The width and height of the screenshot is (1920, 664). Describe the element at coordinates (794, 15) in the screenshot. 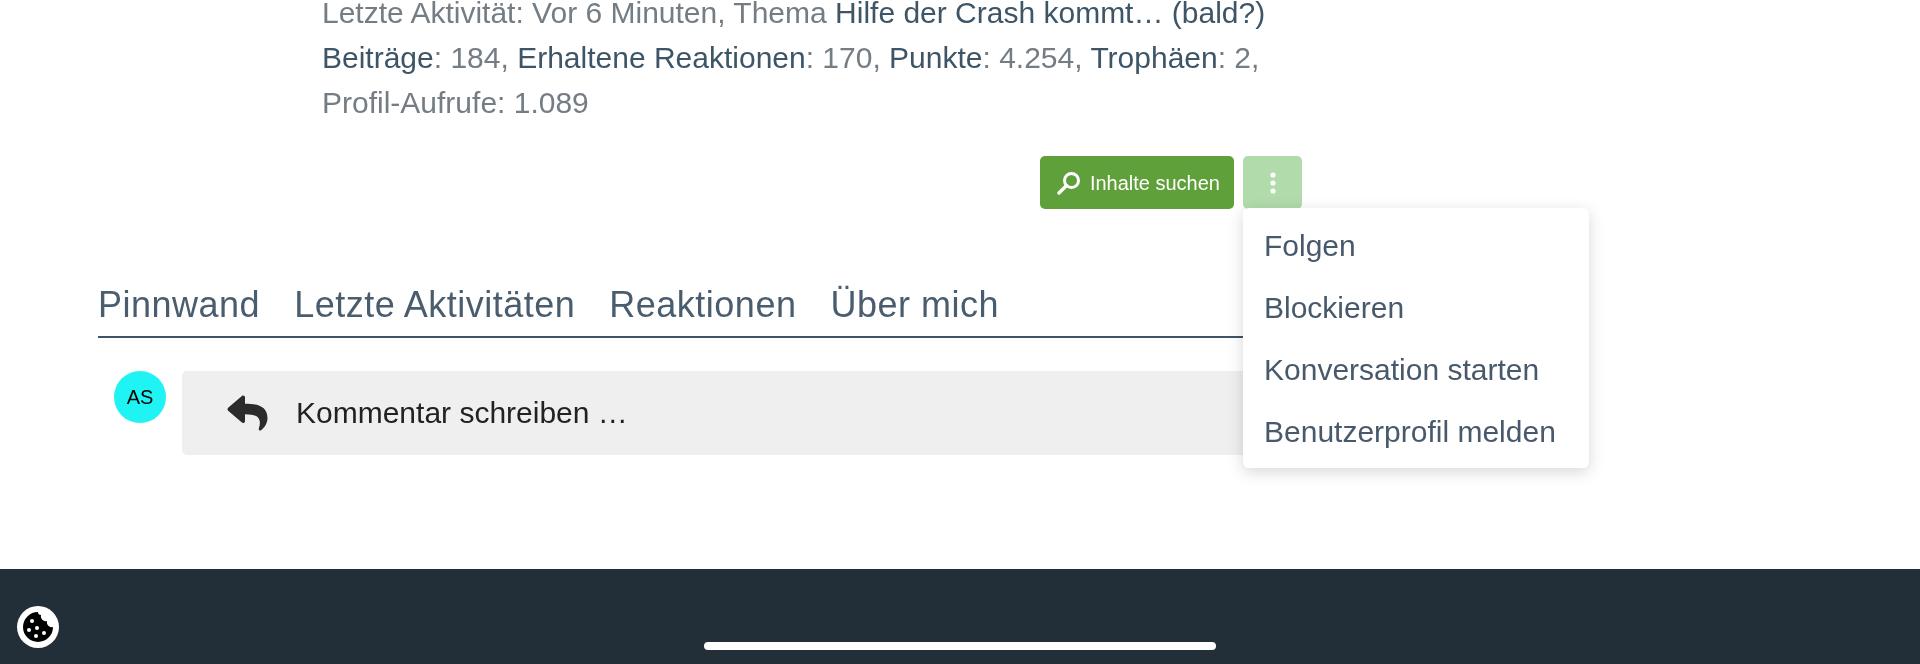

I see `last-activity-text: Letzte Aktivität: Vor 6 Minuten, Thema Hilfe der Crash kommt… (bald?)` at that location.